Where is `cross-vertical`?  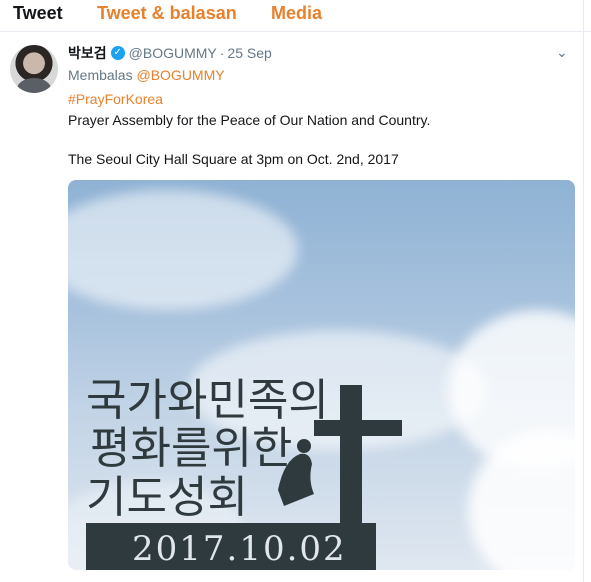
cross-vertical is located at coordinates (351, 462).